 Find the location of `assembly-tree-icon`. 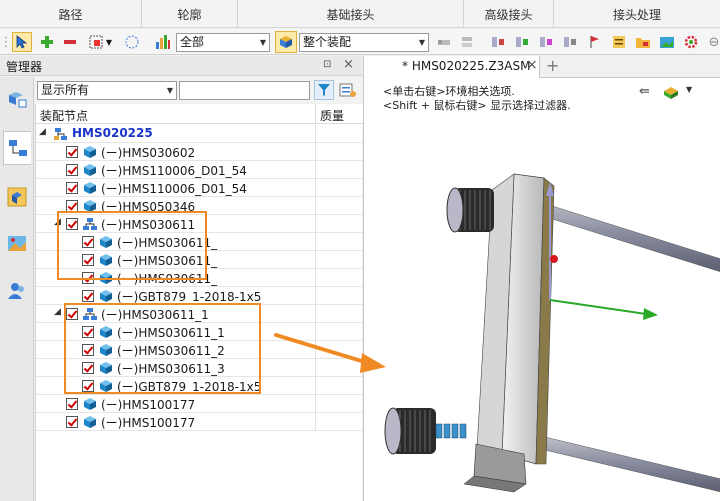

assembly-tree-icon is located at coordinates (17, 148).